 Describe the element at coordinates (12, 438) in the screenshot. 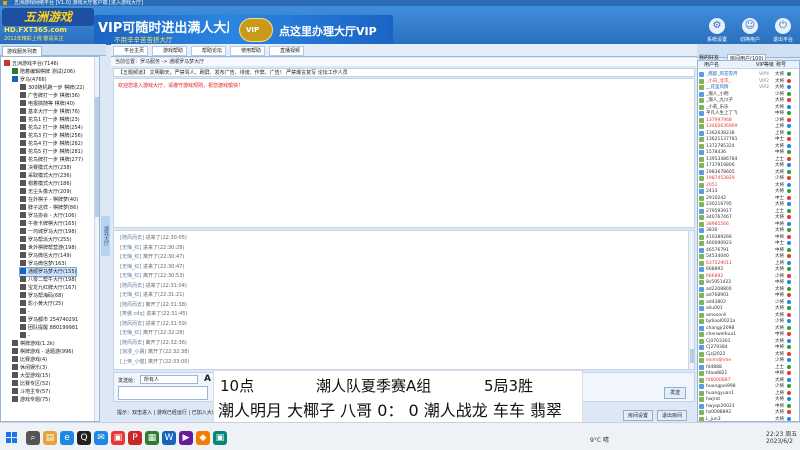

I see `start-button` at that location.